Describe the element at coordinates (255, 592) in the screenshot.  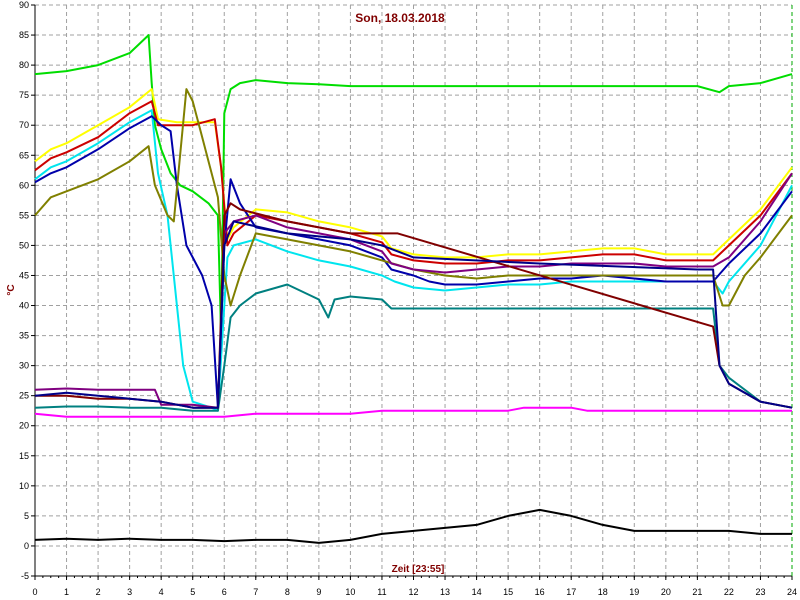
I see `x-tick-label: 7` at that location.